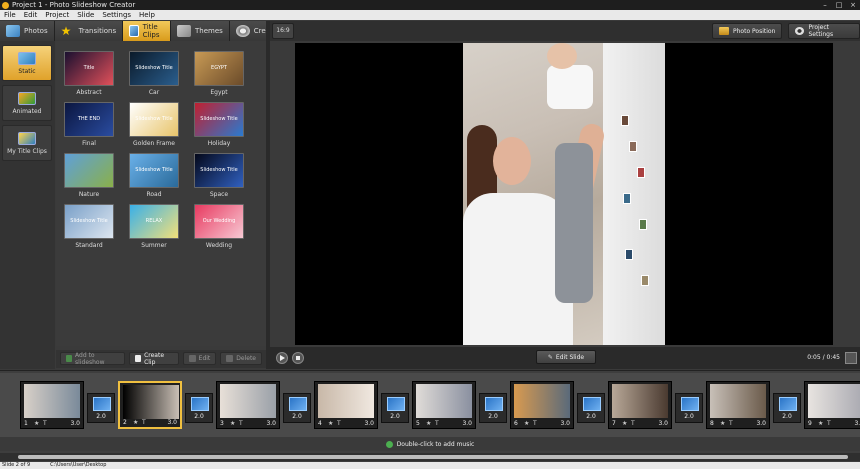  What do you see at coordinates (640, 405) in the screenshot?
I see `timeline-slide: 7 ★ T 3.0` at bounding box center [640, 405].